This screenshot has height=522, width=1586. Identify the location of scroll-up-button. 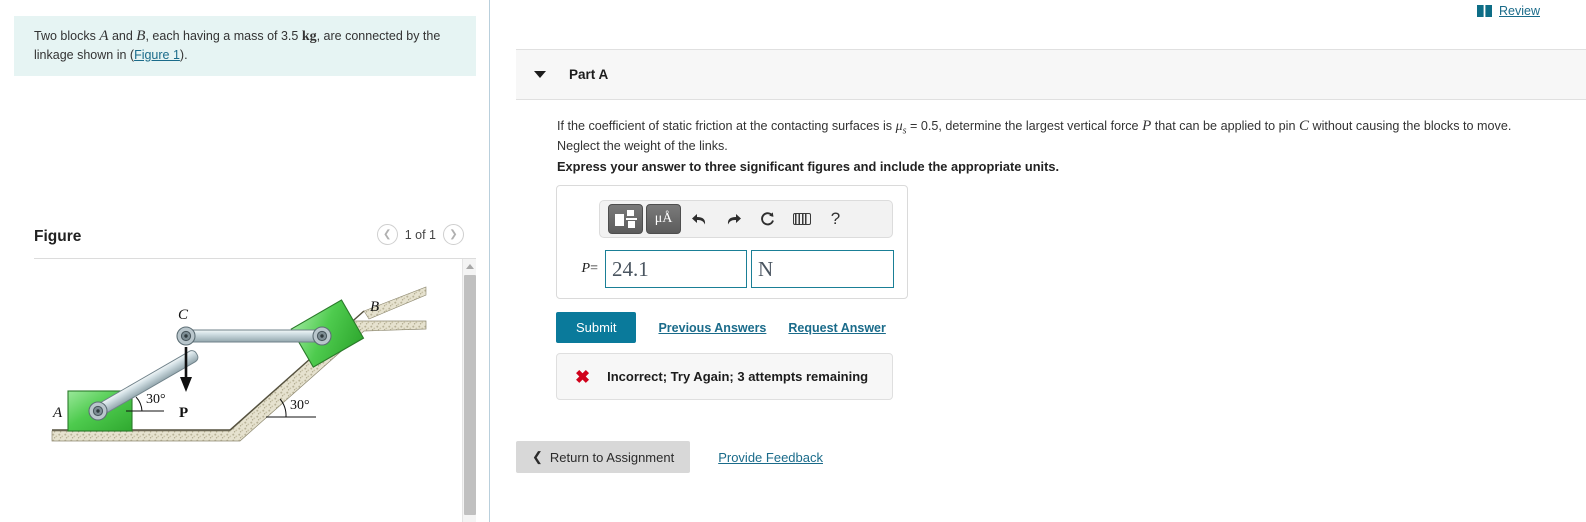
(469, 266).